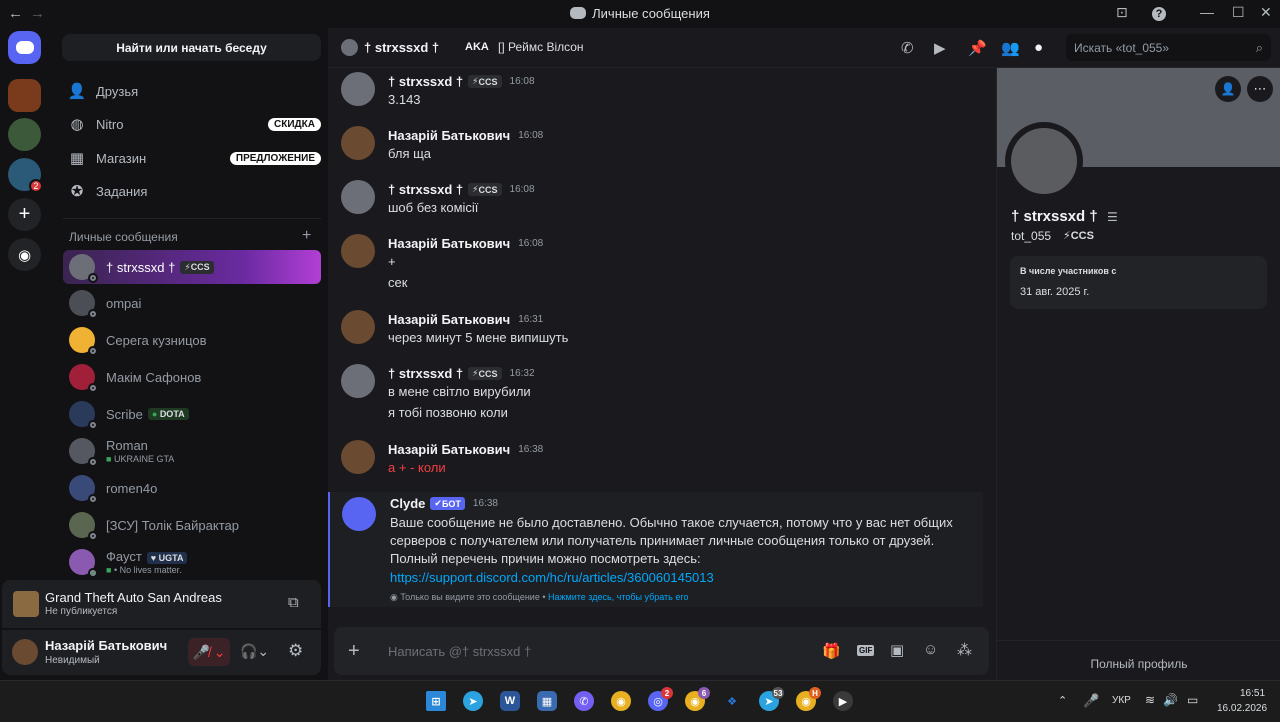 The height and width of the screenshot is (722, 1280). I want to click on dm-item: romen4o, so click(192, 488).